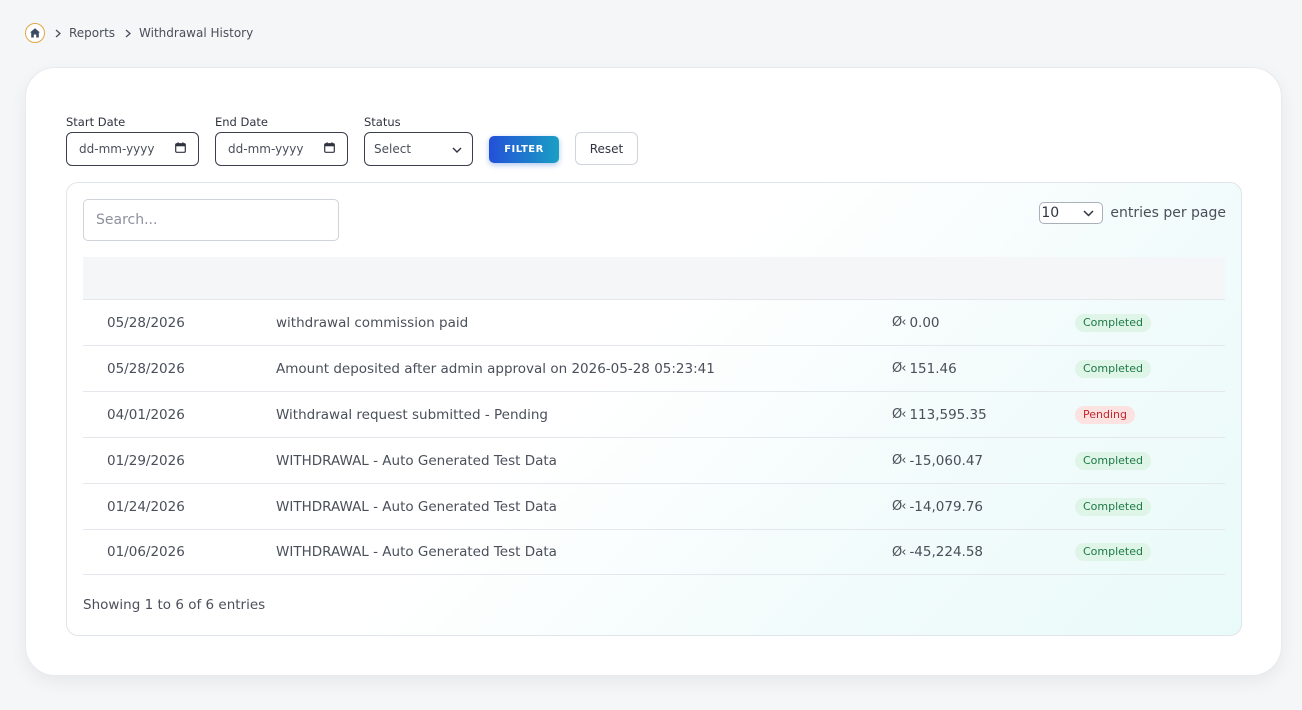  What do you see at coordinates (946, 506) in the screenshot?
I see `row-amount-value: -14,079.76` at bounding box center [946, 506].